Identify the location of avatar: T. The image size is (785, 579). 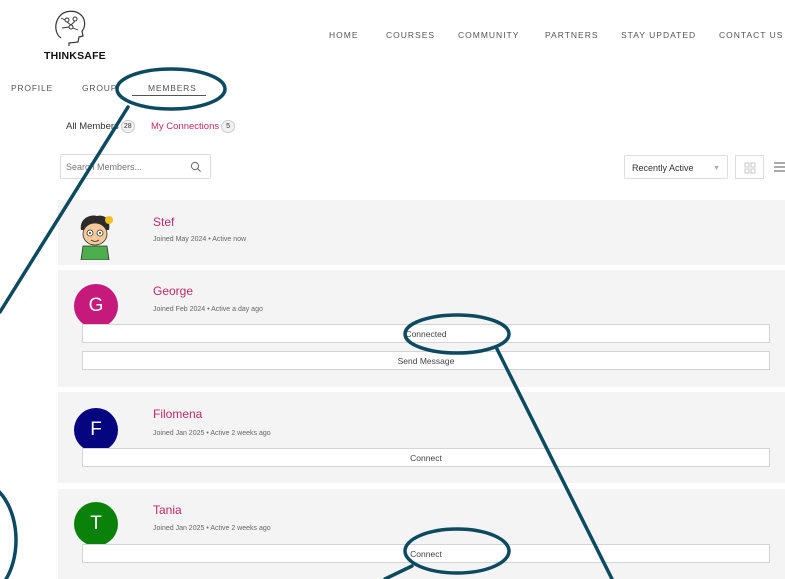
(96, 524).